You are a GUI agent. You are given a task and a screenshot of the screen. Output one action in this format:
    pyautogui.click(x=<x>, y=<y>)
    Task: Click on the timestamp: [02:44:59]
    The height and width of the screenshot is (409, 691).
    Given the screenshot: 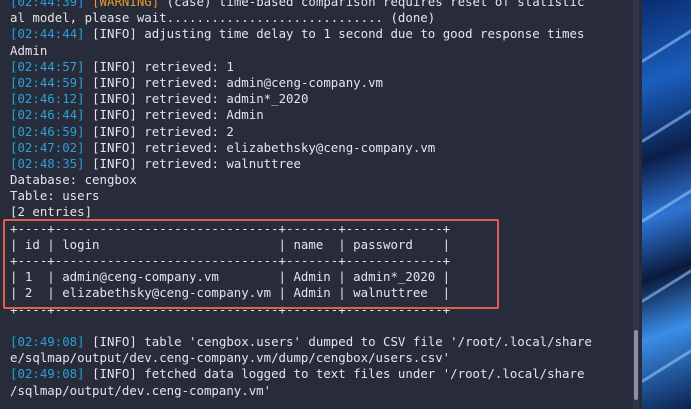 What is the action you would take?
    pyautogui.click(x=47, y=82)
    